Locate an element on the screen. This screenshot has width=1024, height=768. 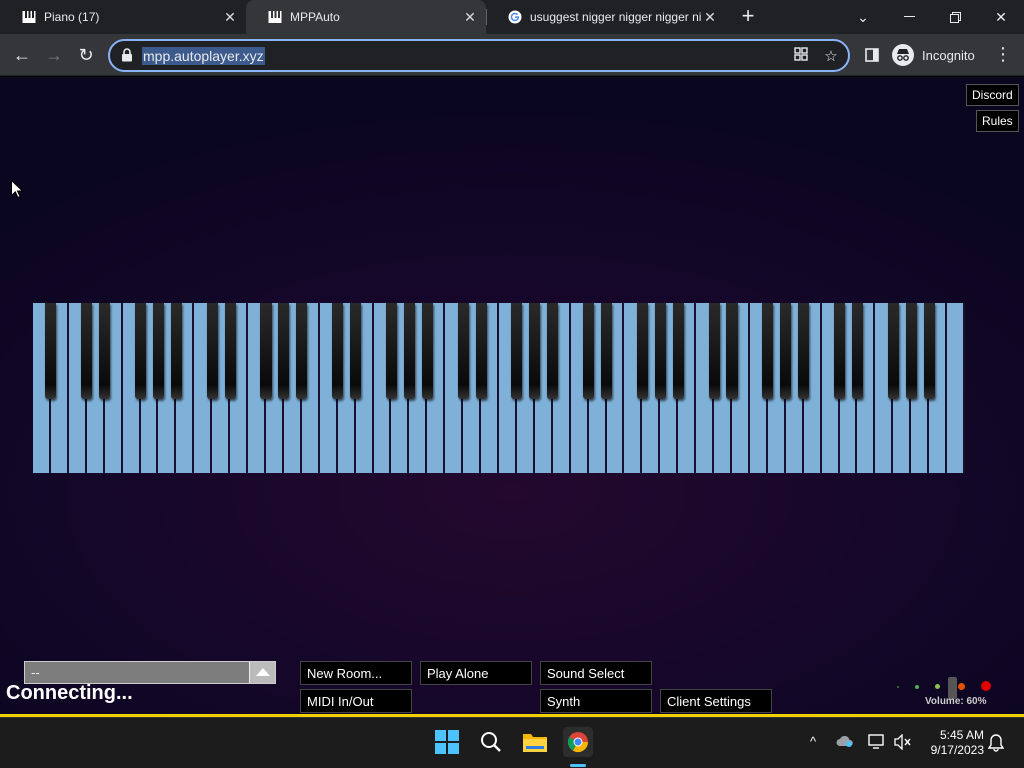
install-app-icon is located at coordinates (801, 56).